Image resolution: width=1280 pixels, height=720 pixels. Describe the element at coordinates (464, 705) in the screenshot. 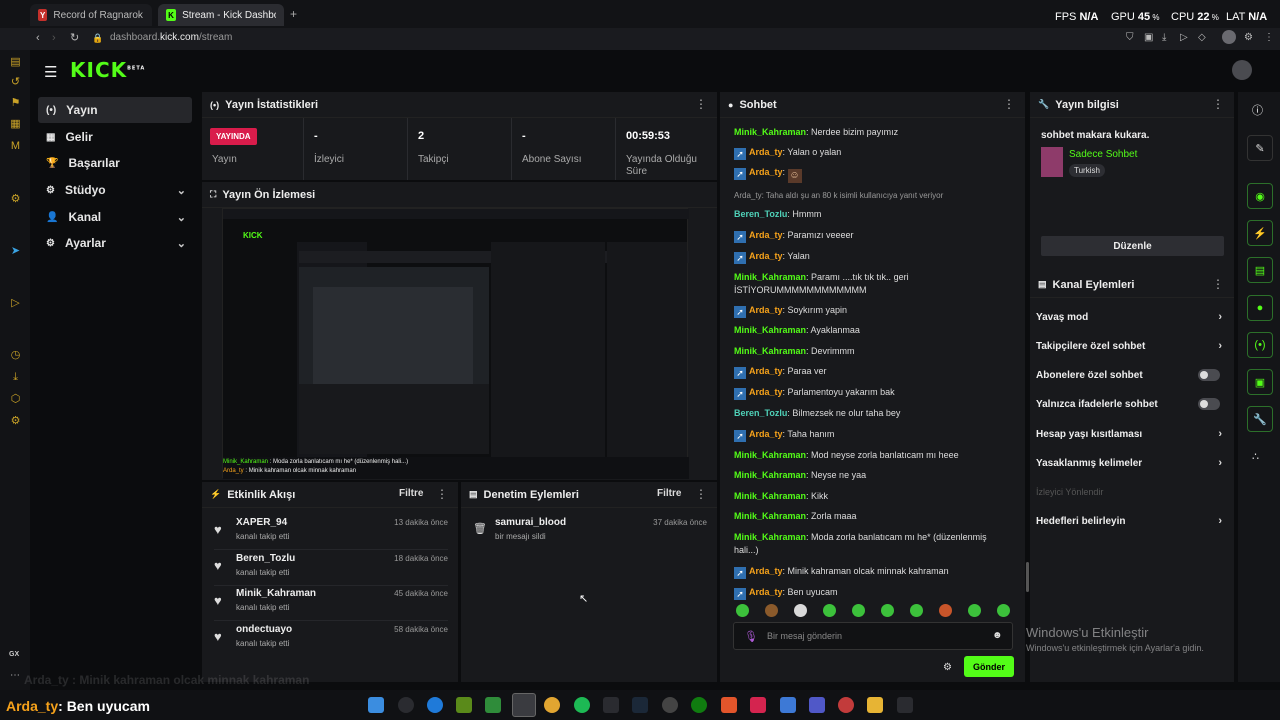

I see `nvidia-icon` at that location.